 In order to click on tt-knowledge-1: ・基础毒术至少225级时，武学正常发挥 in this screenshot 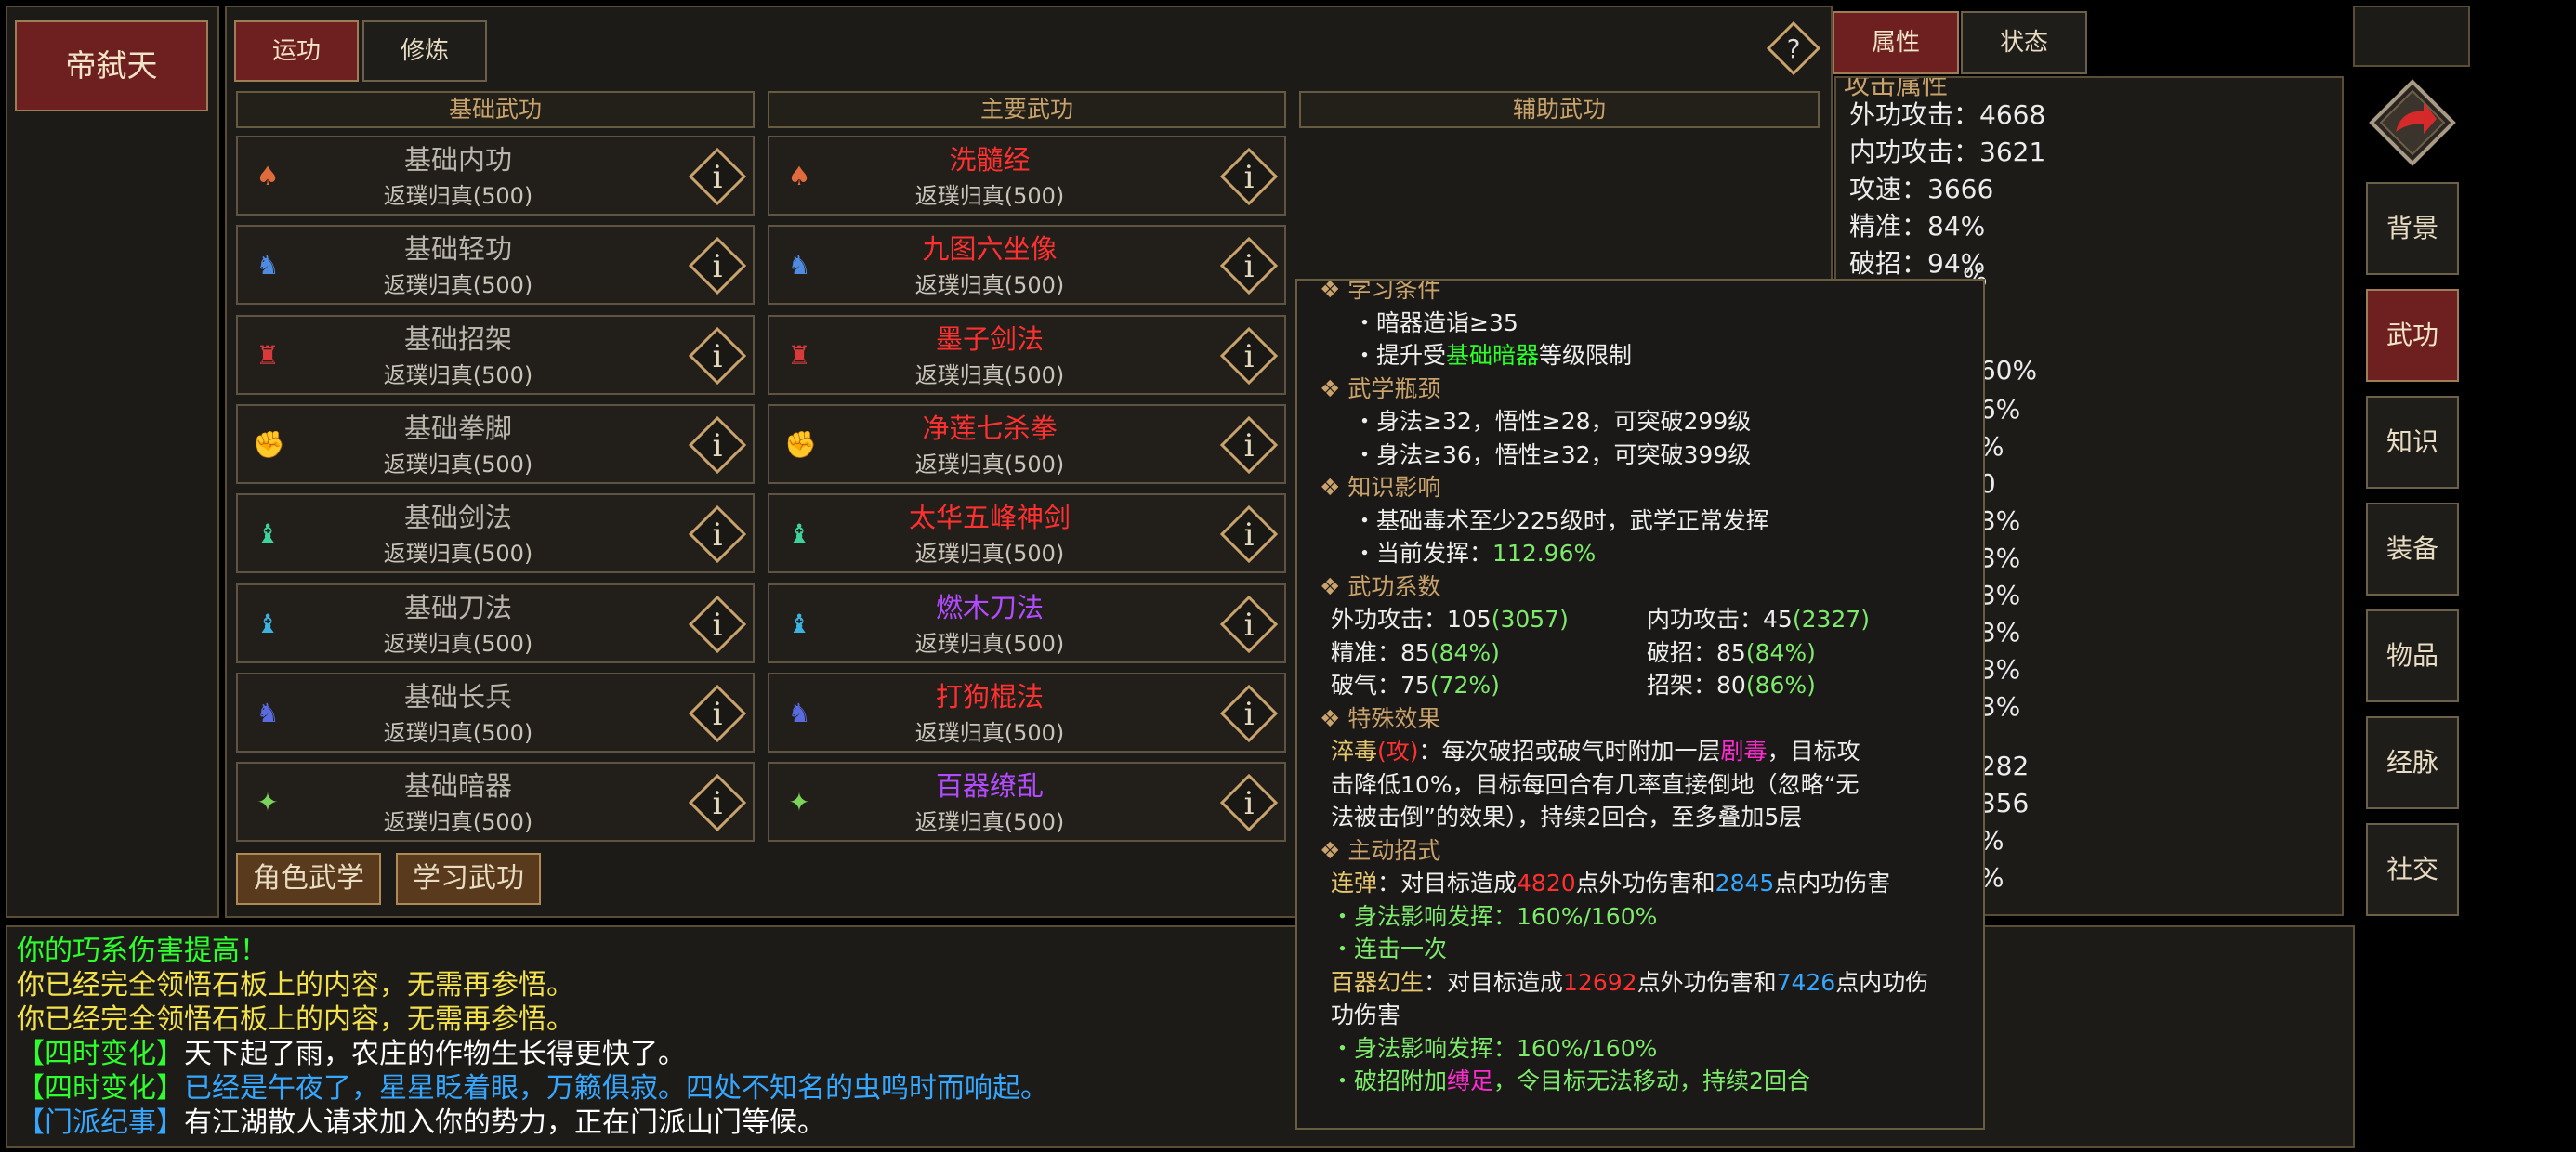, I will do `click(1561, 520)`.